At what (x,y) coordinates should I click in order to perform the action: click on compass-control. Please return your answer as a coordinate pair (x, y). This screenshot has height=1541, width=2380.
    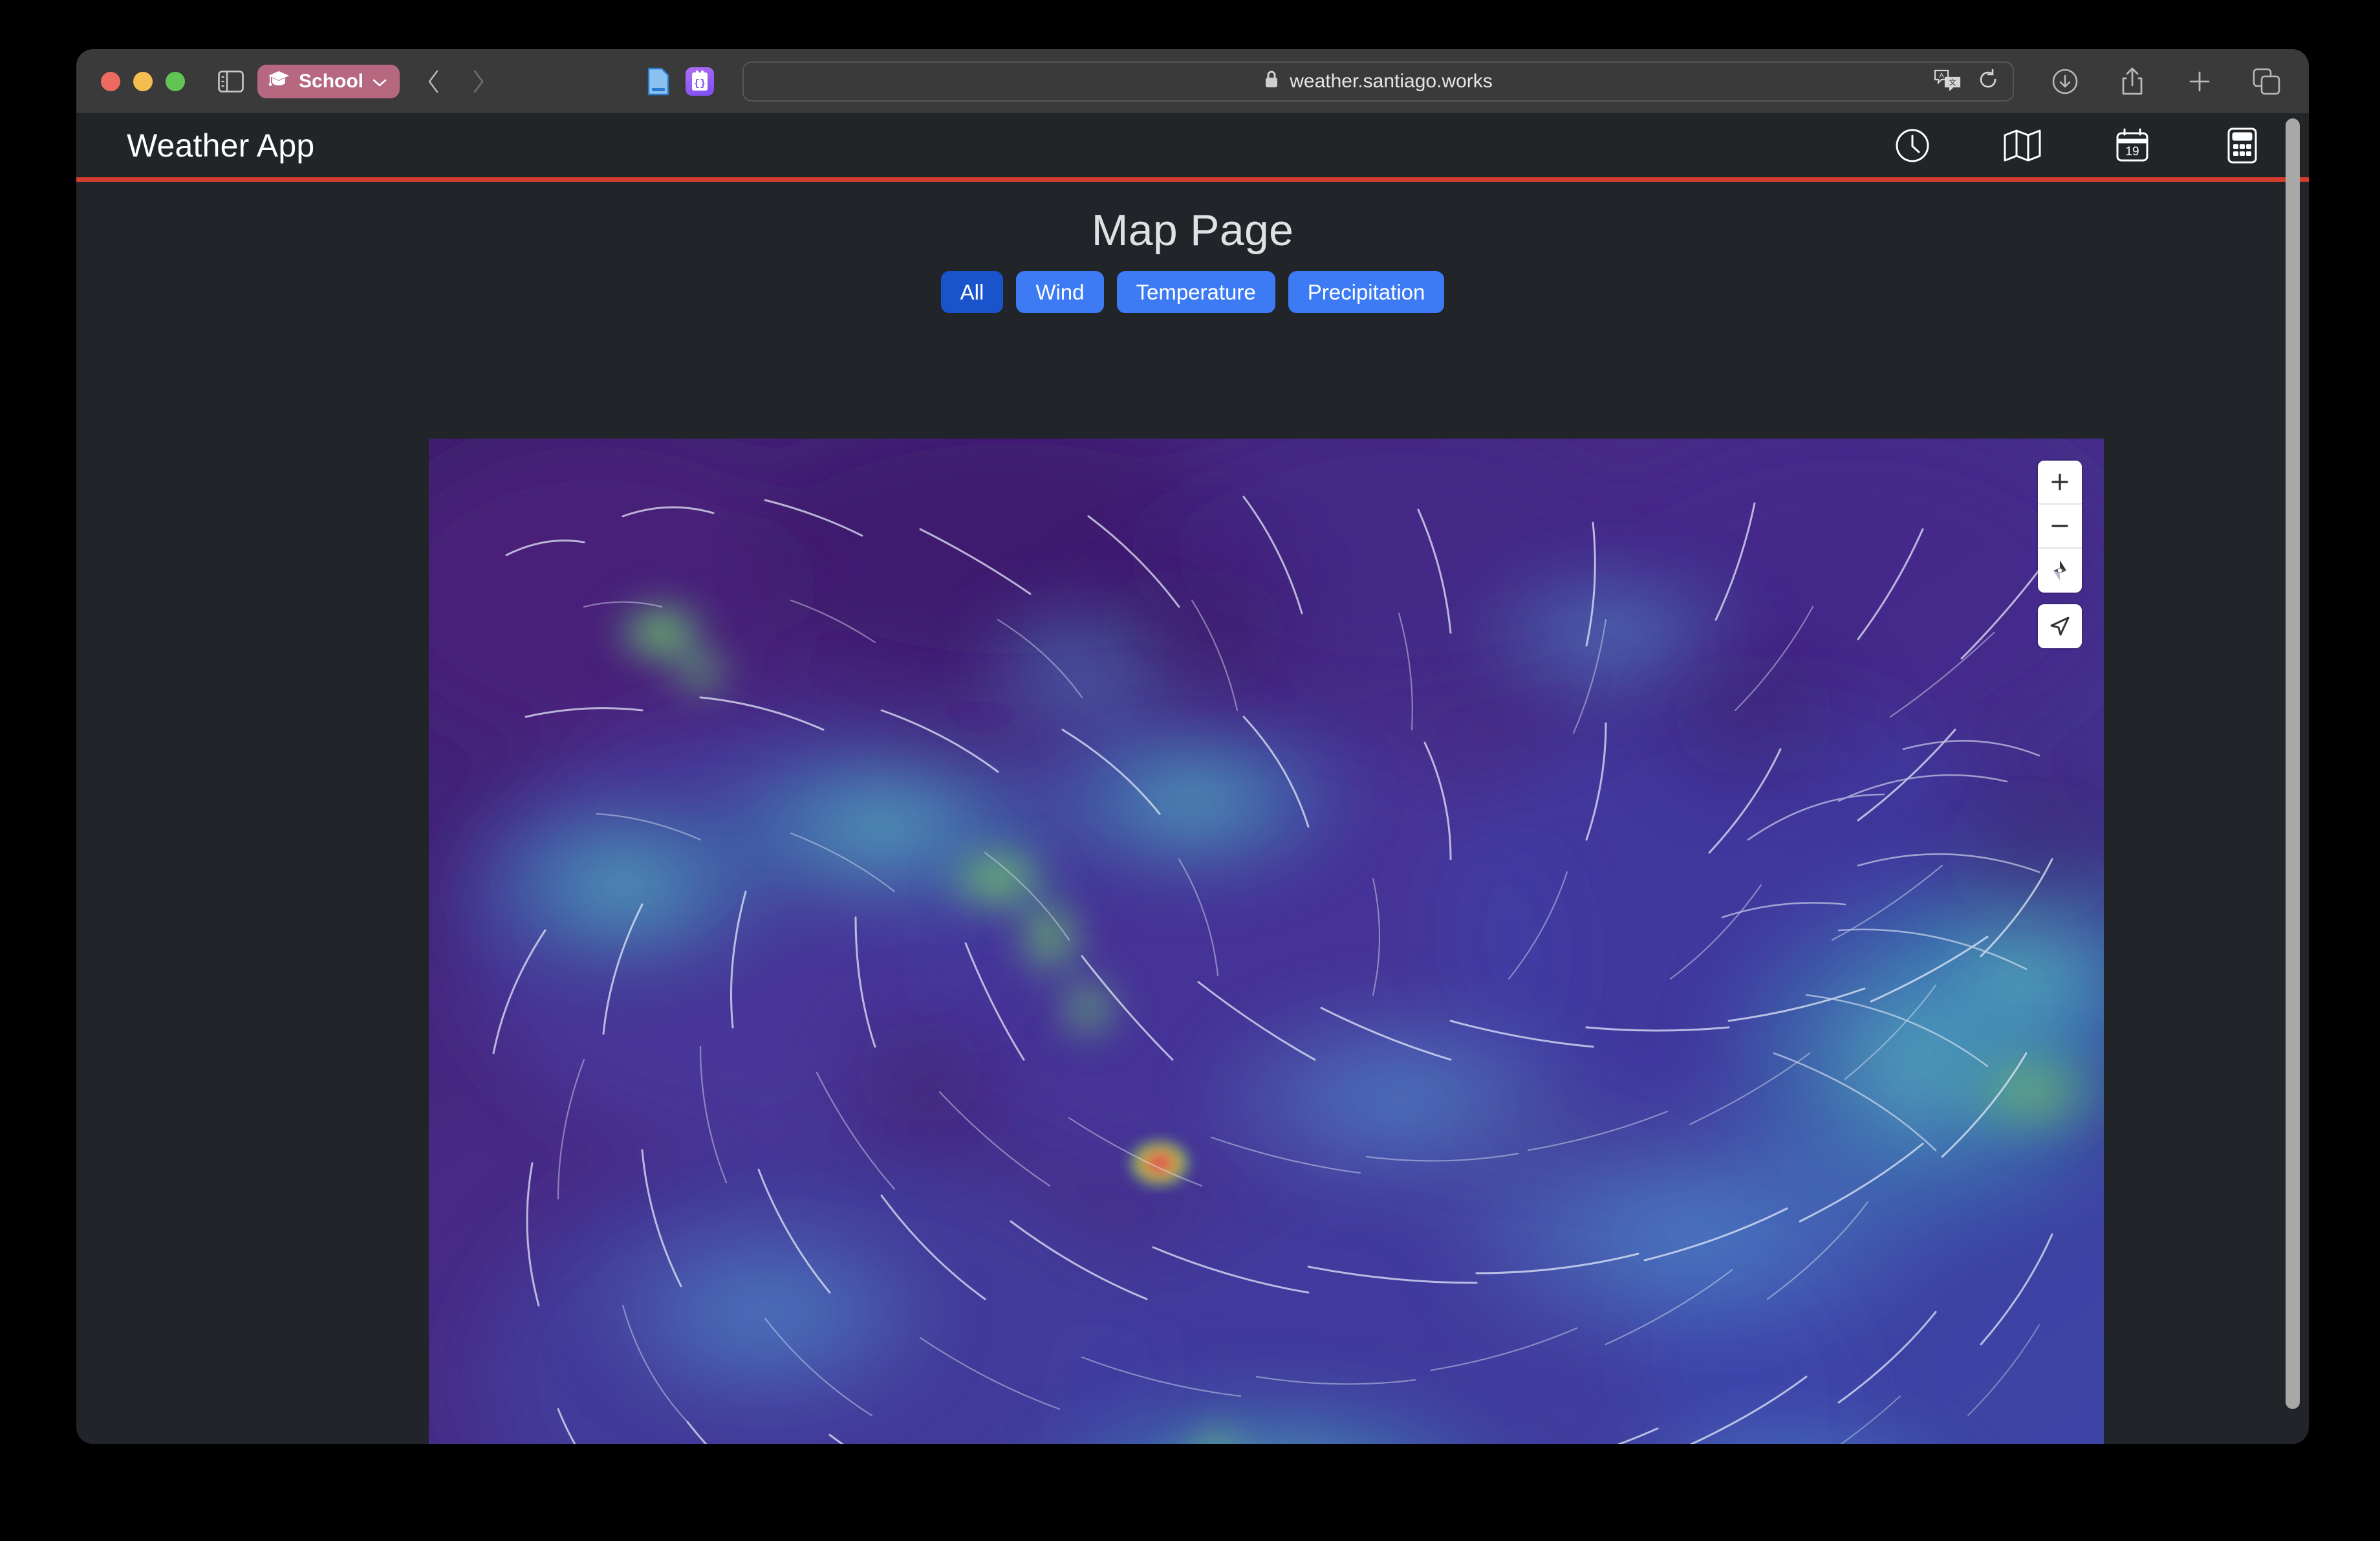
    Looking at the image, I should click on (2060, 571).